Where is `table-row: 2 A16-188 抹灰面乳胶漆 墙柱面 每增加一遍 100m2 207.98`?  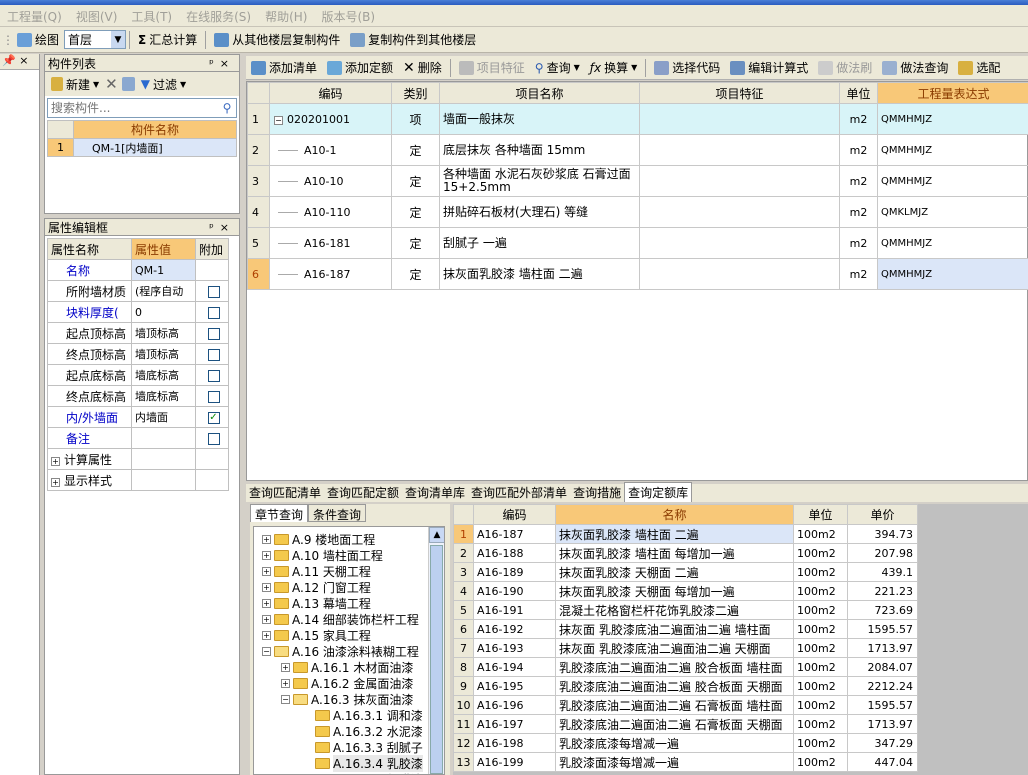 table-row: 2 A16-188 抹灰面乳胶漆 墙柱面 每增加一遍 100m2 207.98 is located at coordinates (685, 553).